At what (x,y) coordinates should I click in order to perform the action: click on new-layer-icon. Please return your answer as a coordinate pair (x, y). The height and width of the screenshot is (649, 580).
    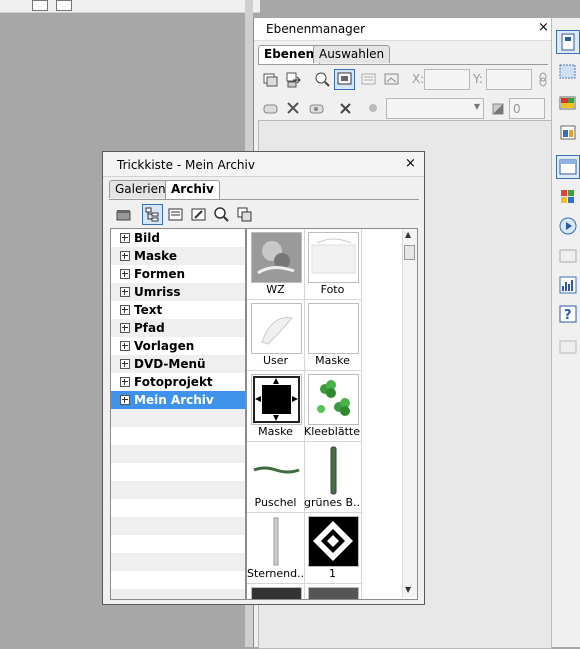
    Looking at the image, I should click on (270, 79).